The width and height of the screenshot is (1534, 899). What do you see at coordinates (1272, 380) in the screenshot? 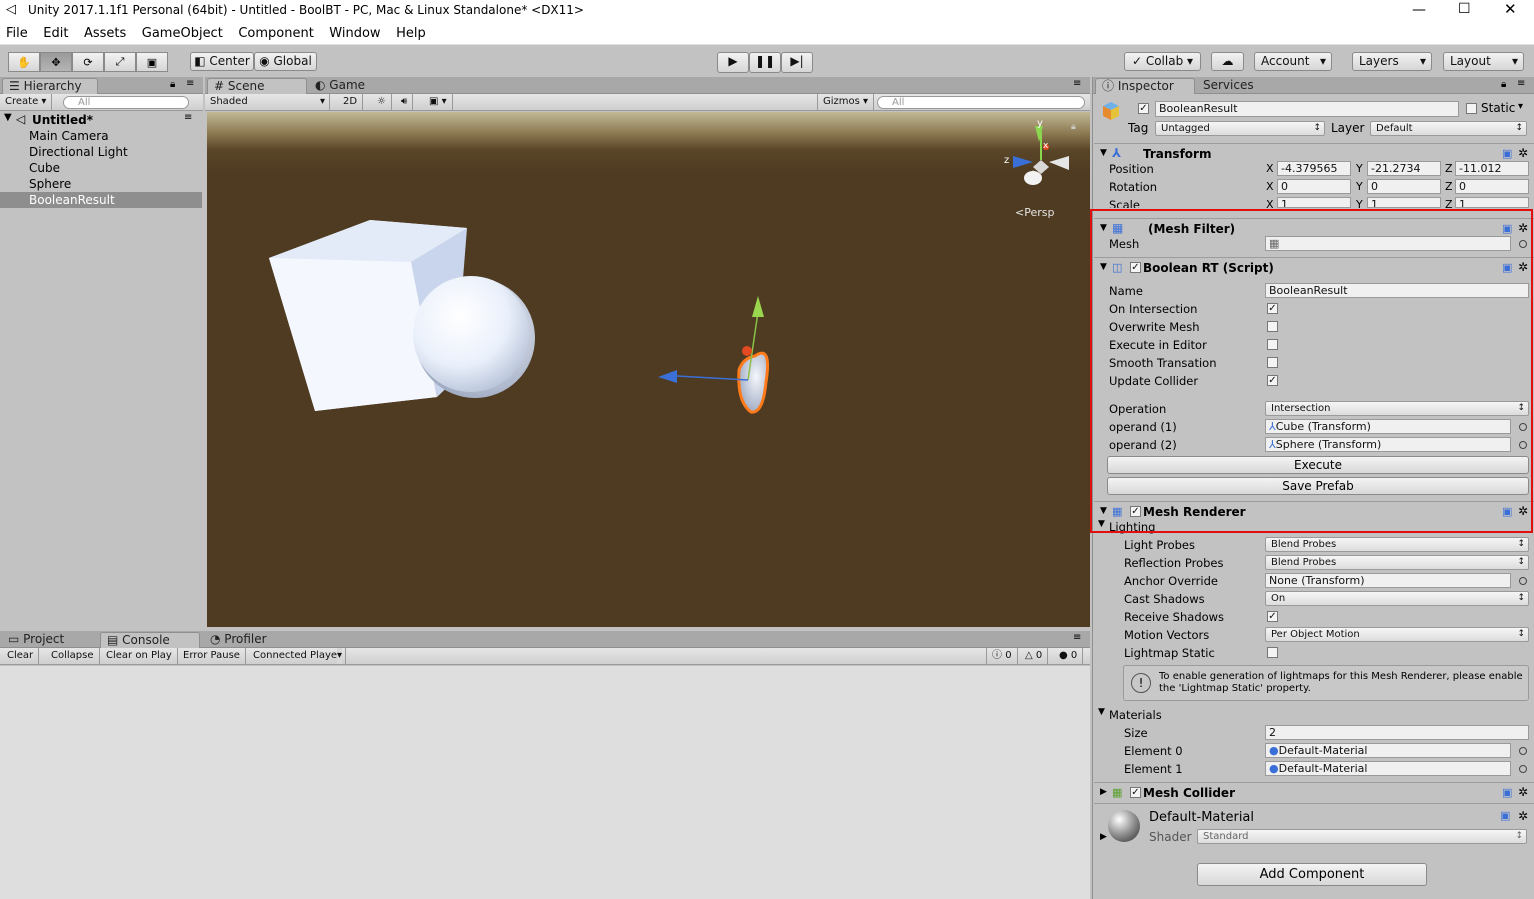
I see `update-collider-checkbox: ✓` at bounding box center [1272, 380].